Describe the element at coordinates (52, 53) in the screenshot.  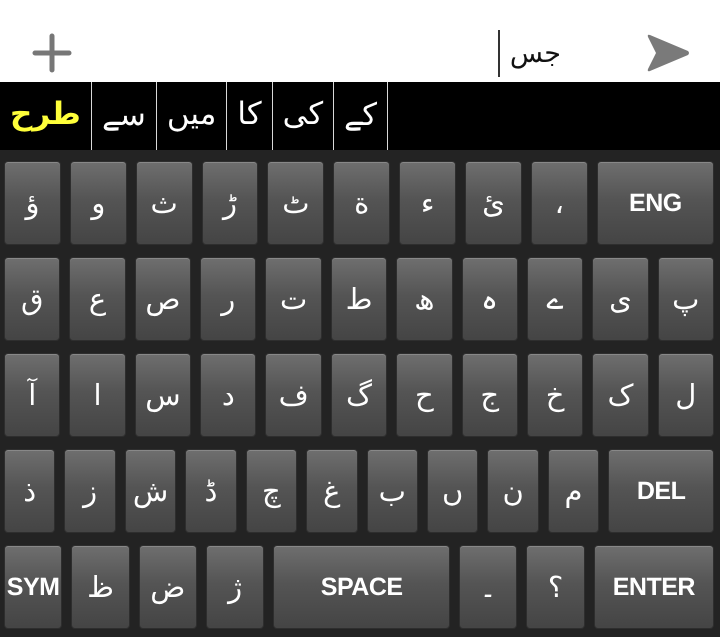
I see `plus-icon` at that location.